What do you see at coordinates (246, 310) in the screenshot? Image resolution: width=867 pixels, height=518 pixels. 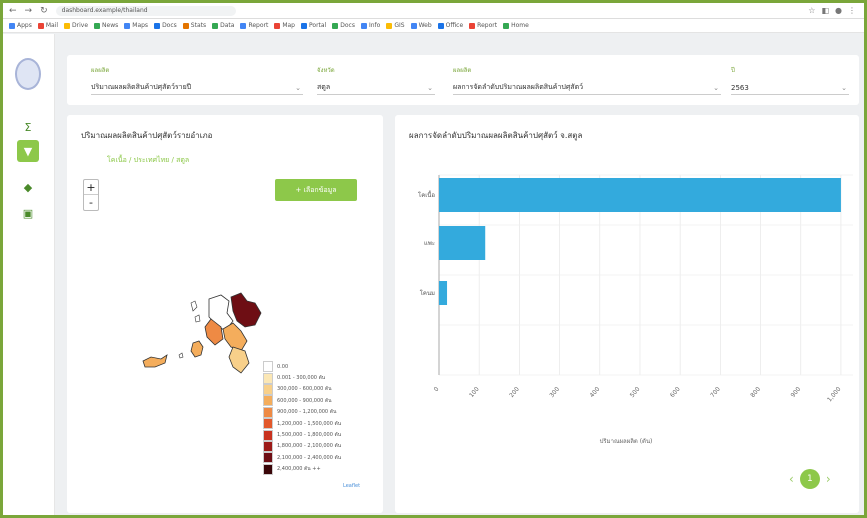 I see `district-darkred` at bounding box center [246, 310].